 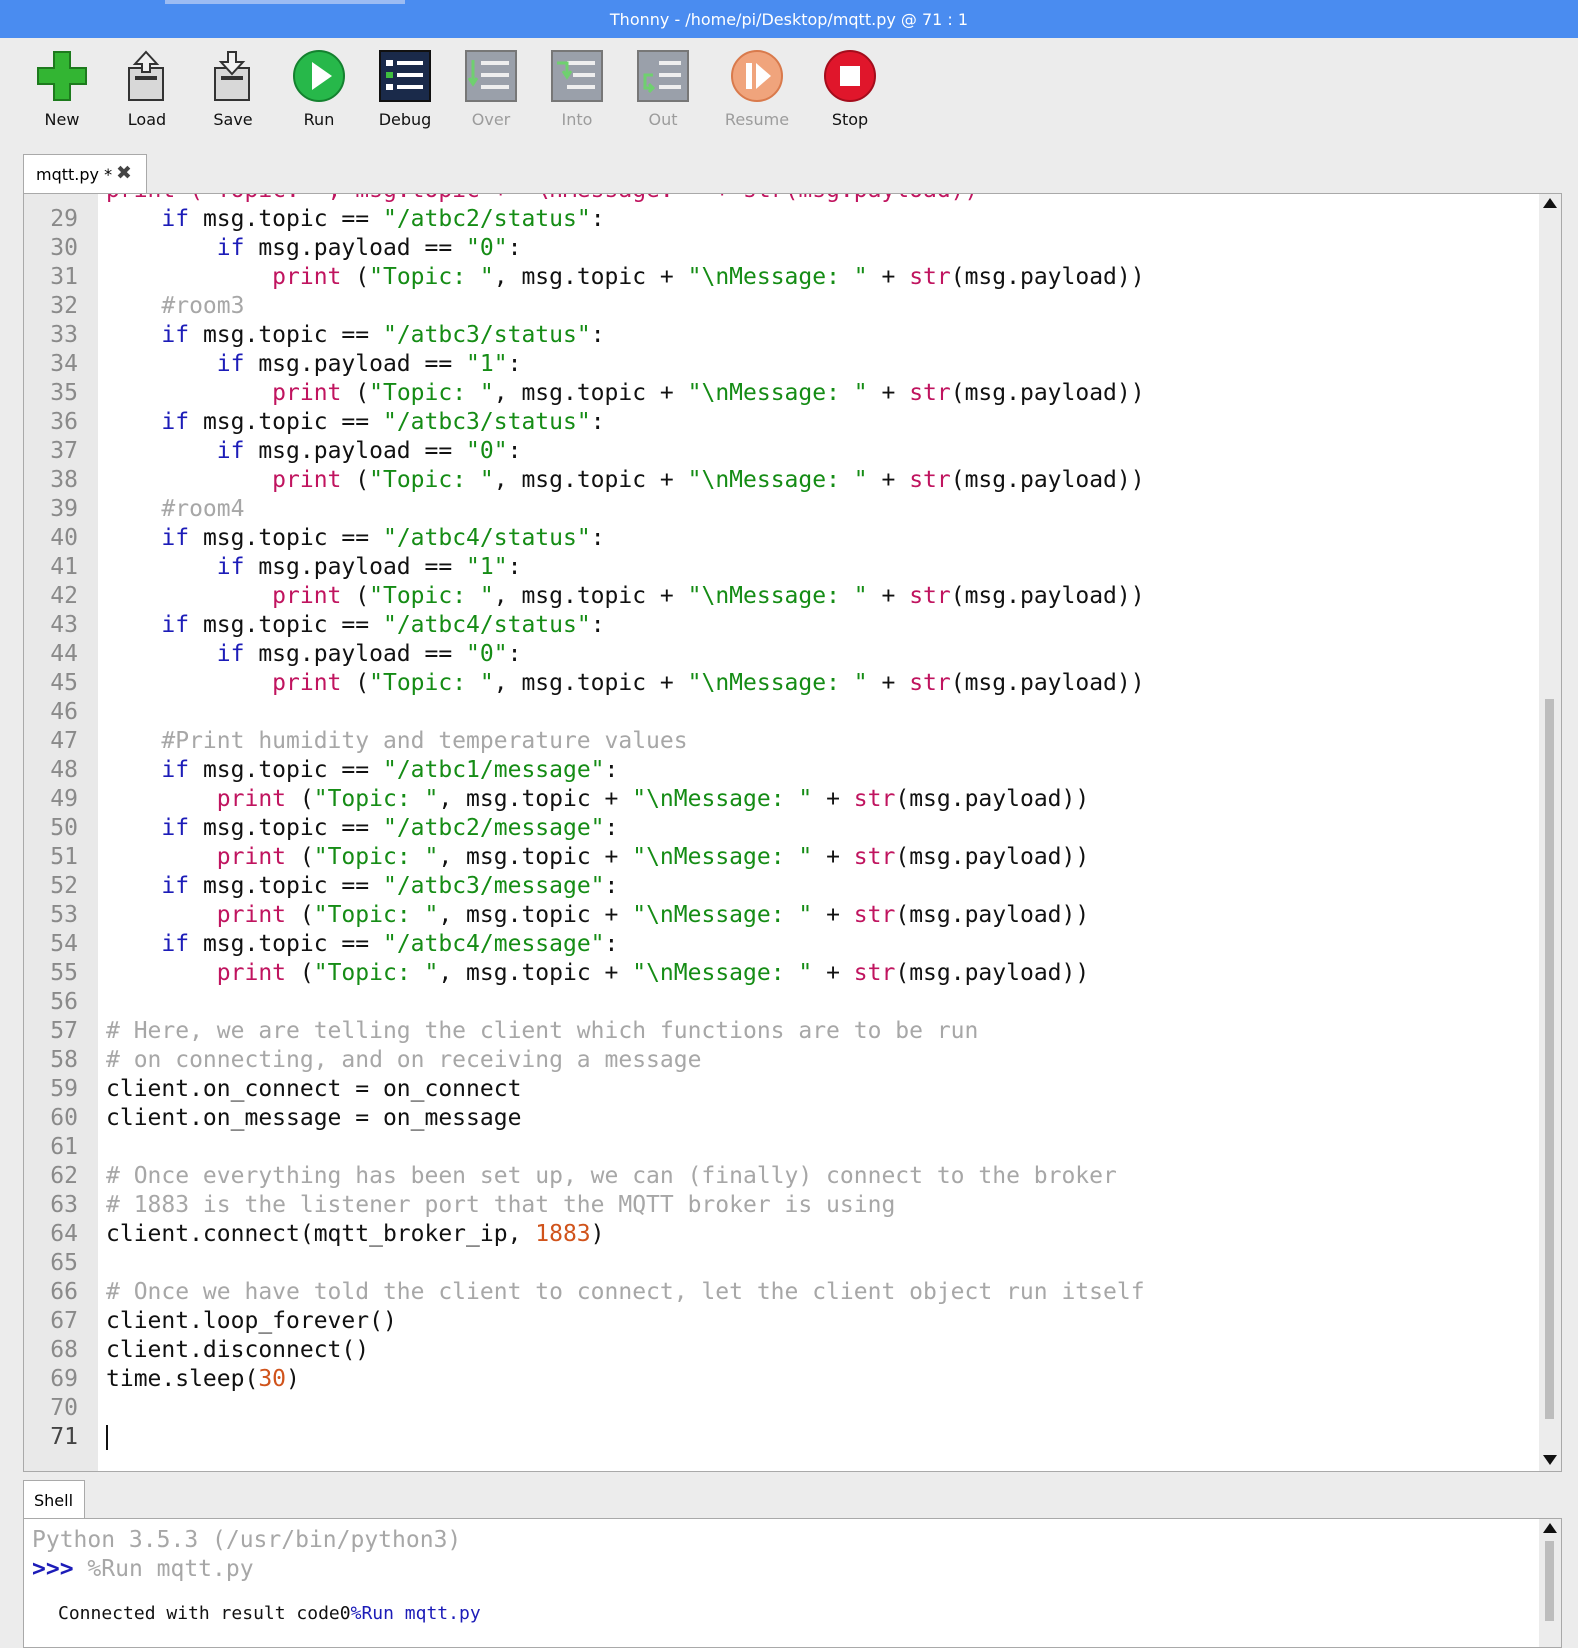 I want to click on shell-scroll-up-arrow-icon, so click(x=1550, y=1528).